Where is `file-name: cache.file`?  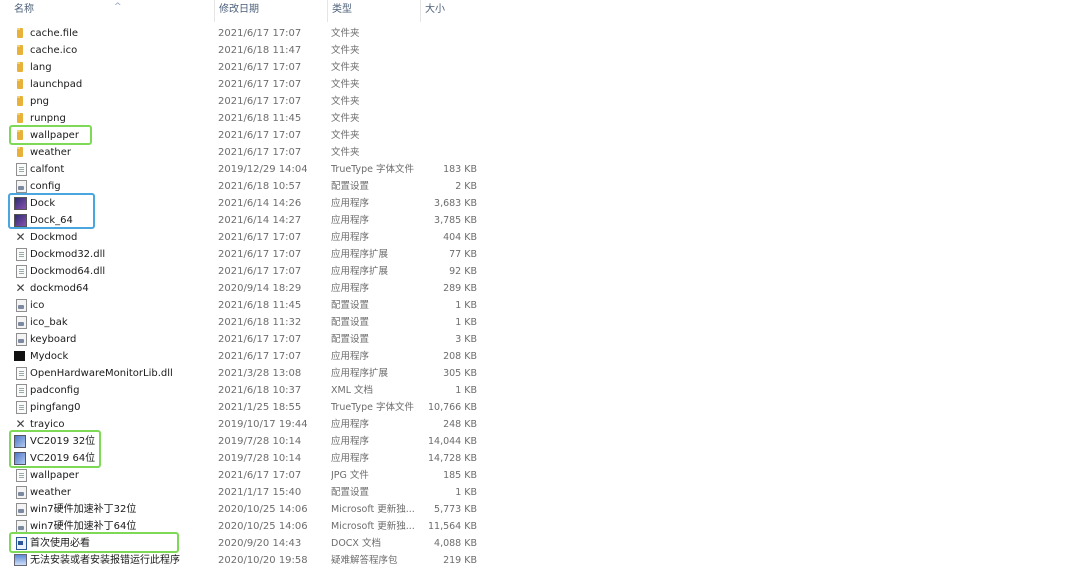 file-name: cache.file is located at coordinates (54, 33).